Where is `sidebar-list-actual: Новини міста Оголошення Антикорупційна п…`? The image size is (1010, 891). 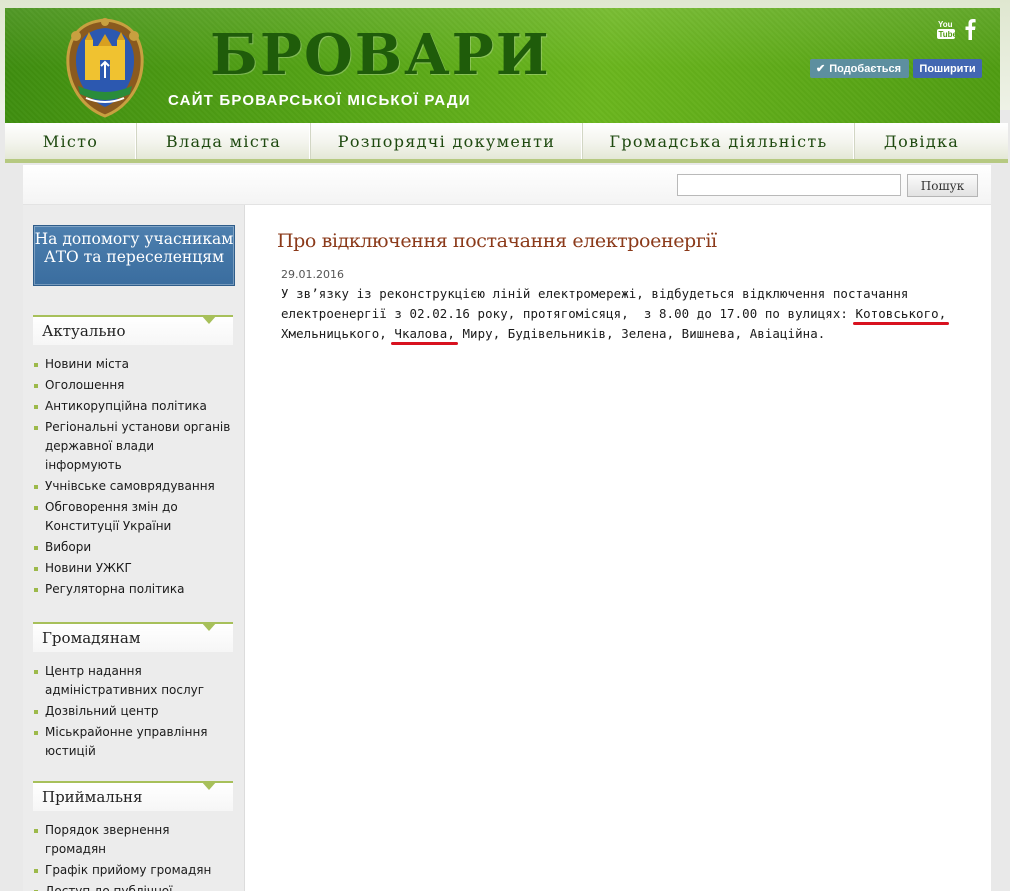 sidebar-list-actual: Новини міста Оголошення Антикорупційна п… is located at coordinates (133, 478).